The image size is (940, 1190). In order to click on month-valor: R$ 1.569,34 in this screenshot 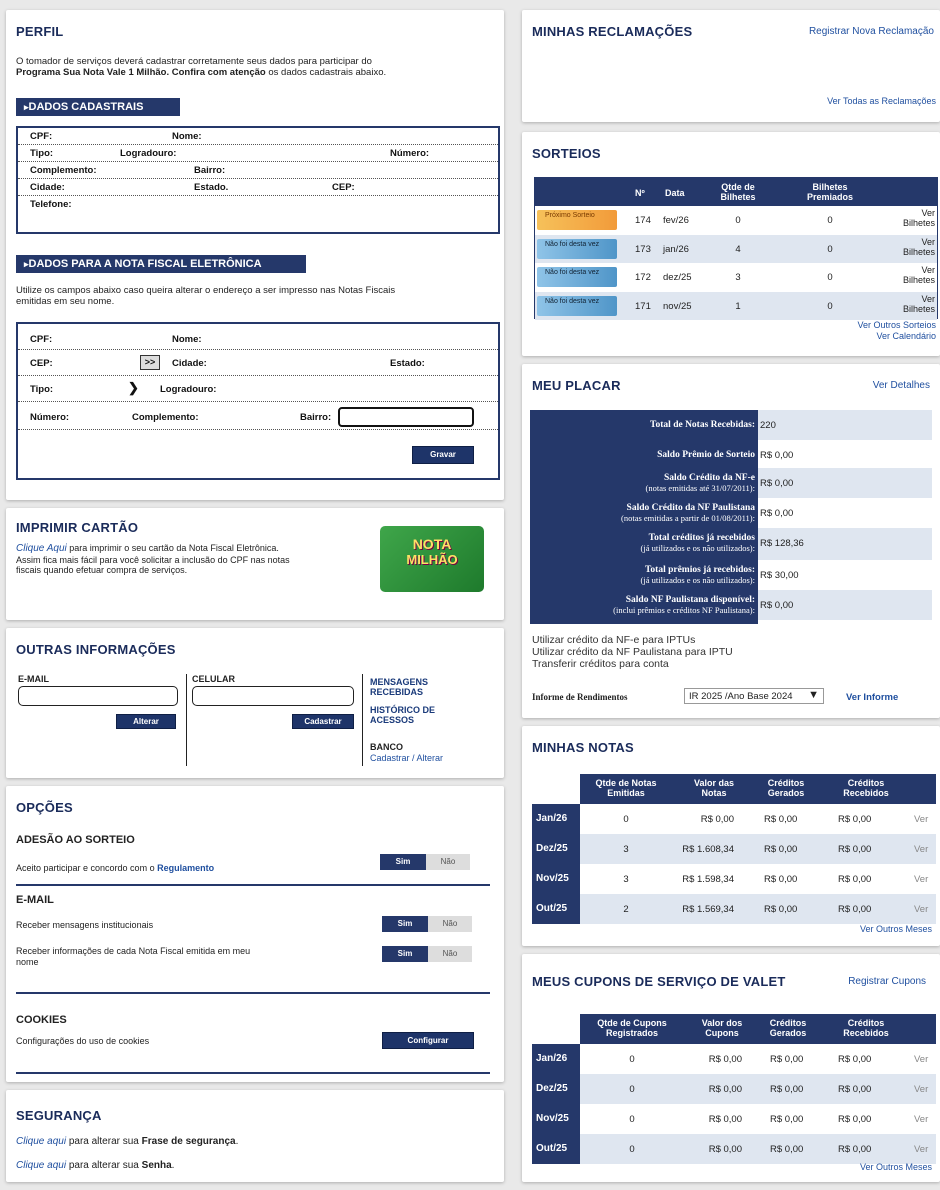, I will do `click(708, 909)`.